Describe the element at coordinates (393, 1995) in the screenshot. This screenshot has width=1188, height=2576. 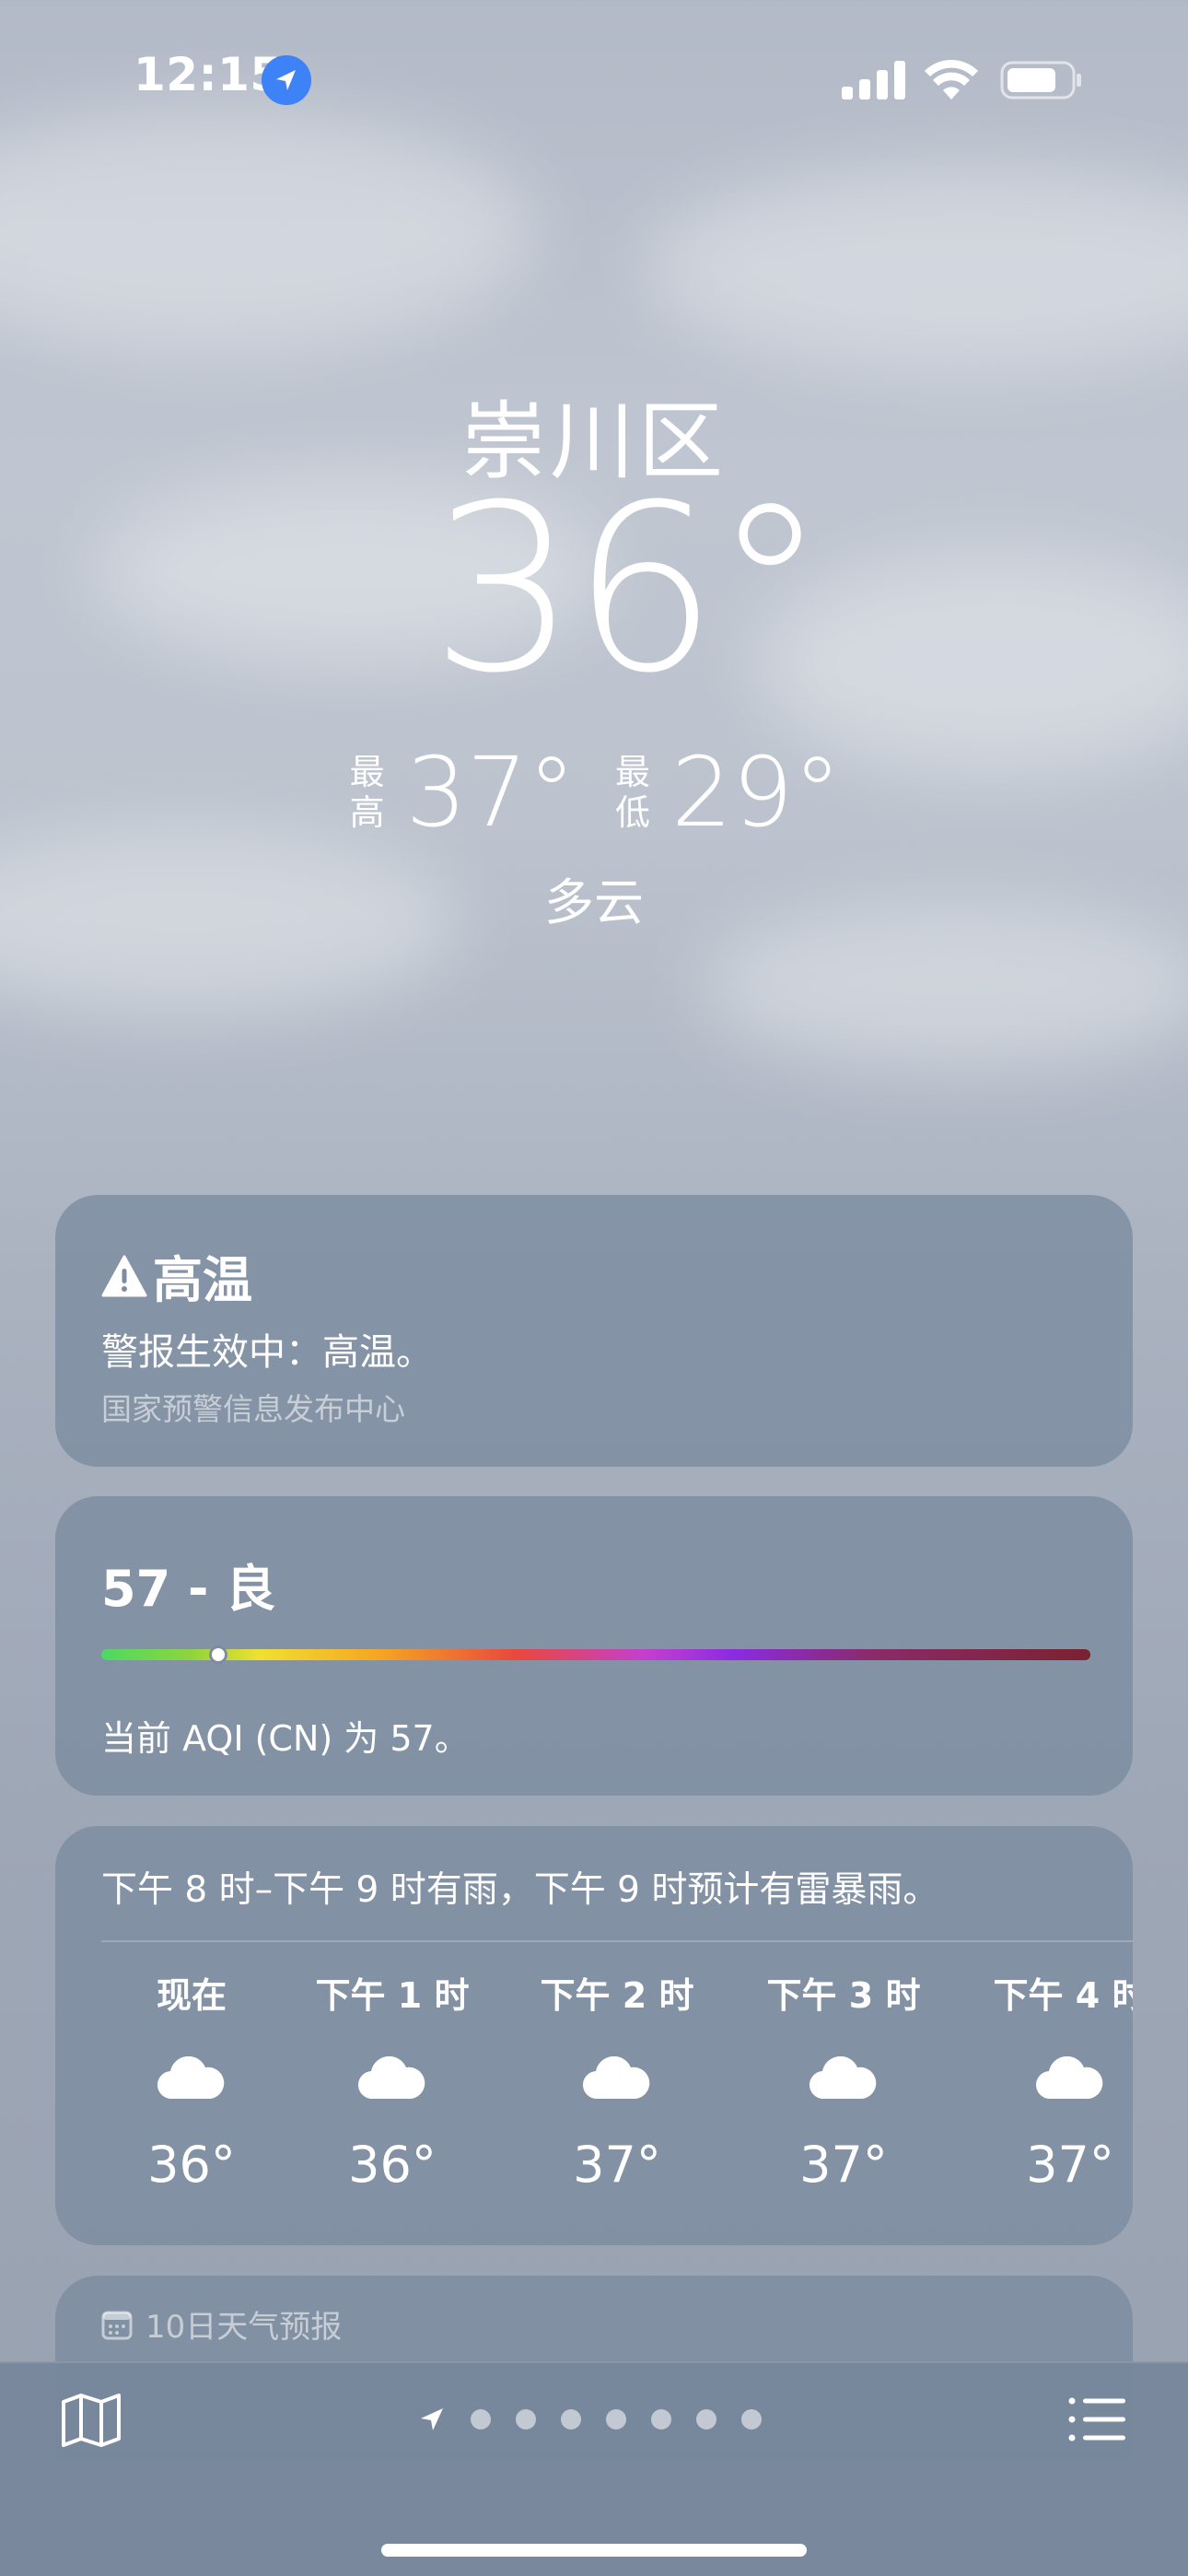
I see `hourly-time: 下午 1 时` at that location.